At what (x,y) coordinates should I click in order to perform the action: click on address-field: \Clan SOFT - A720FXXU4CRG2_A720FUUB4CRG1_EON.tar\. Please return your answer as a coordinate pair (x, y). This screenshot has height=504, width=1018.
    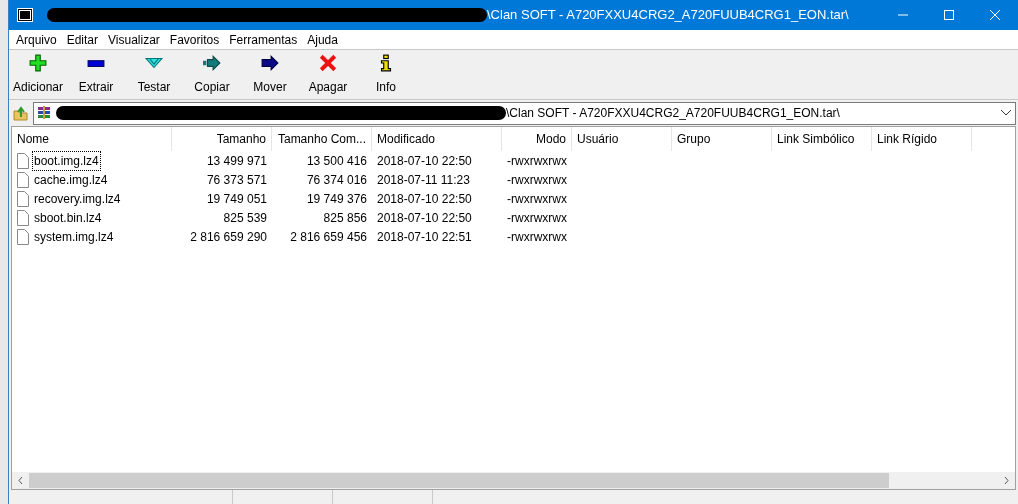
    Looking at the image, I should click on (524, 113).